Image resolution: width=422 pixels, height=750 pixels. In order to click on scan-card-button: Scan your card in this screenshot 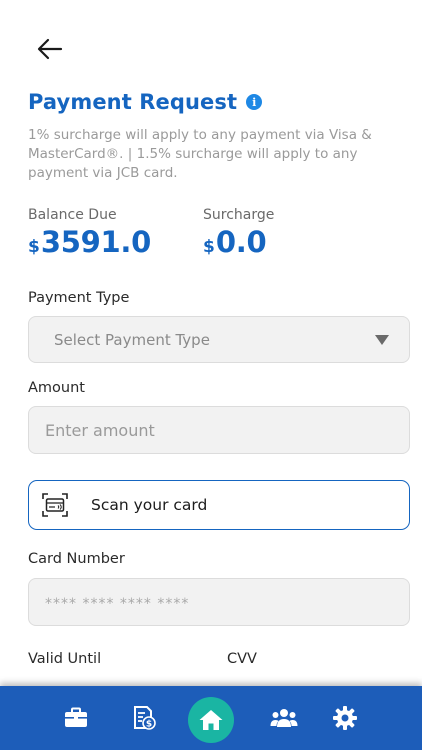, I will do `click(219, 505)`.